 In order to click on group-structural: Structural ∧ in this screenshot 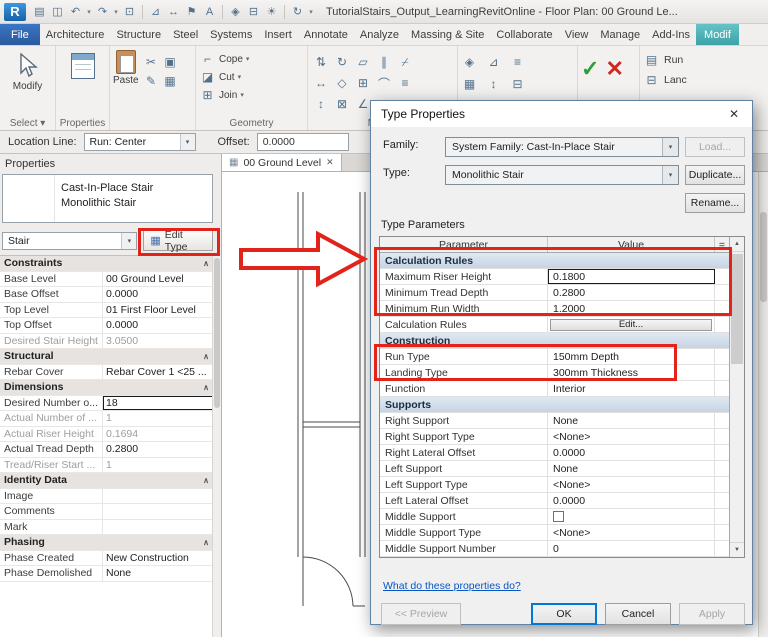, I will do `click(106, 357)`.